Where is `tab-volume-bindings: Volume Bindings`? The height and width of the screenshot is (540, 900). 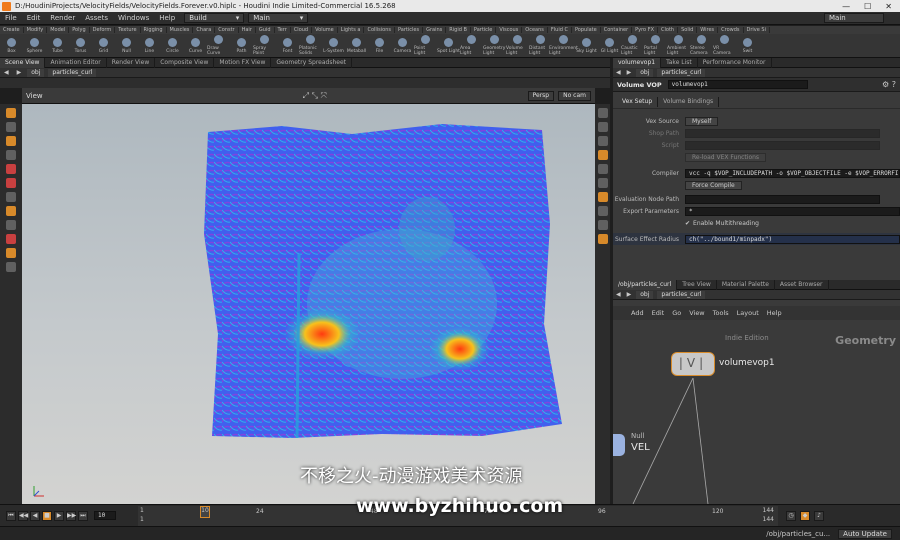
tab-volume-bindings: Volume Bindings is located at coordinates (689, 102).